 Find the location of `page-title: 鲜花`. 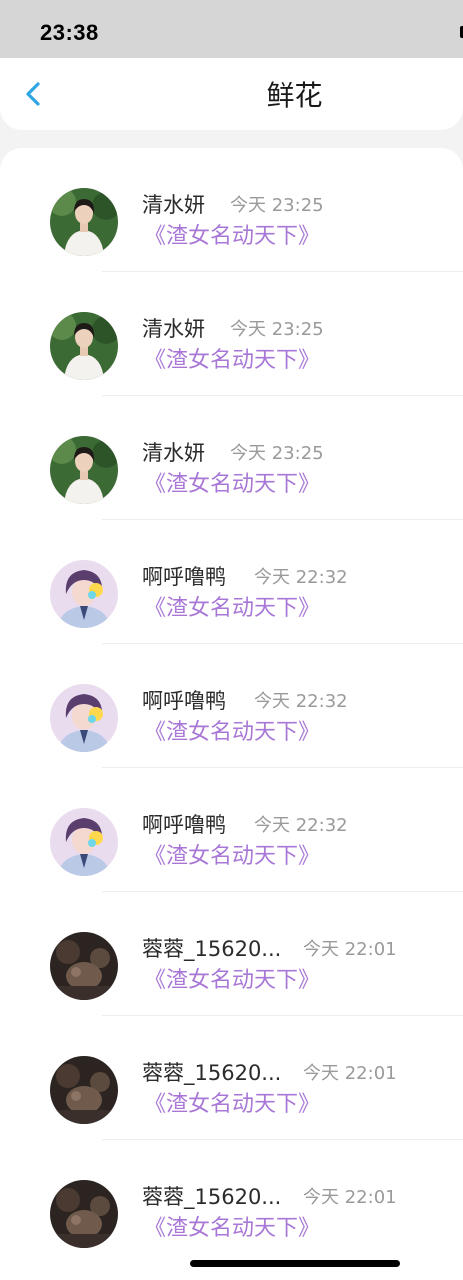

page-title: 鲜花 is located at coordinates (294, 95).